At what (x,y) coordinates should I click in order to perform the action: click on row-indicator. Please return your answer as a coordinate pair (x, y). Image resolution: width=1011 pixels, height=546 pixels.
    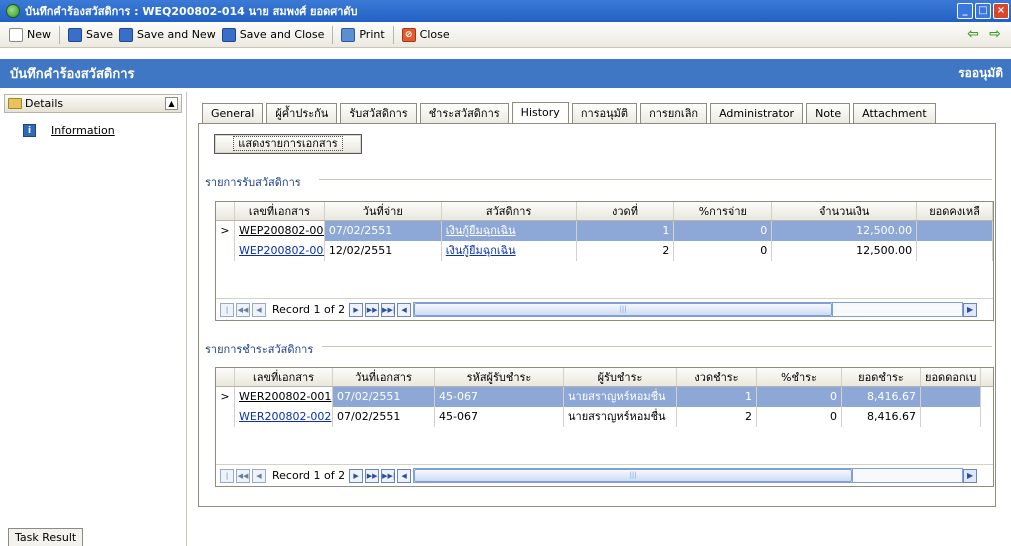
    Looking at the image, I should click on (225, 251).